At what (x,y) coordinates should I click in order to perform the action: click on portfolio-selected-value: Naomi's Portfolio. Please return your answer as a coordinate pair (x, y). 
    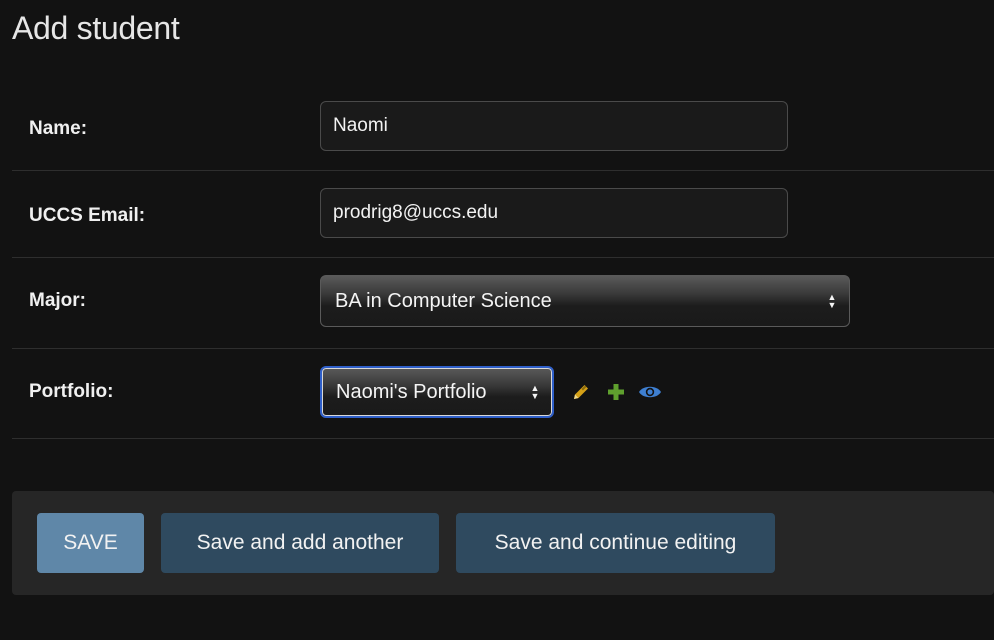
    Looking at the image, I should click on (411, 391).